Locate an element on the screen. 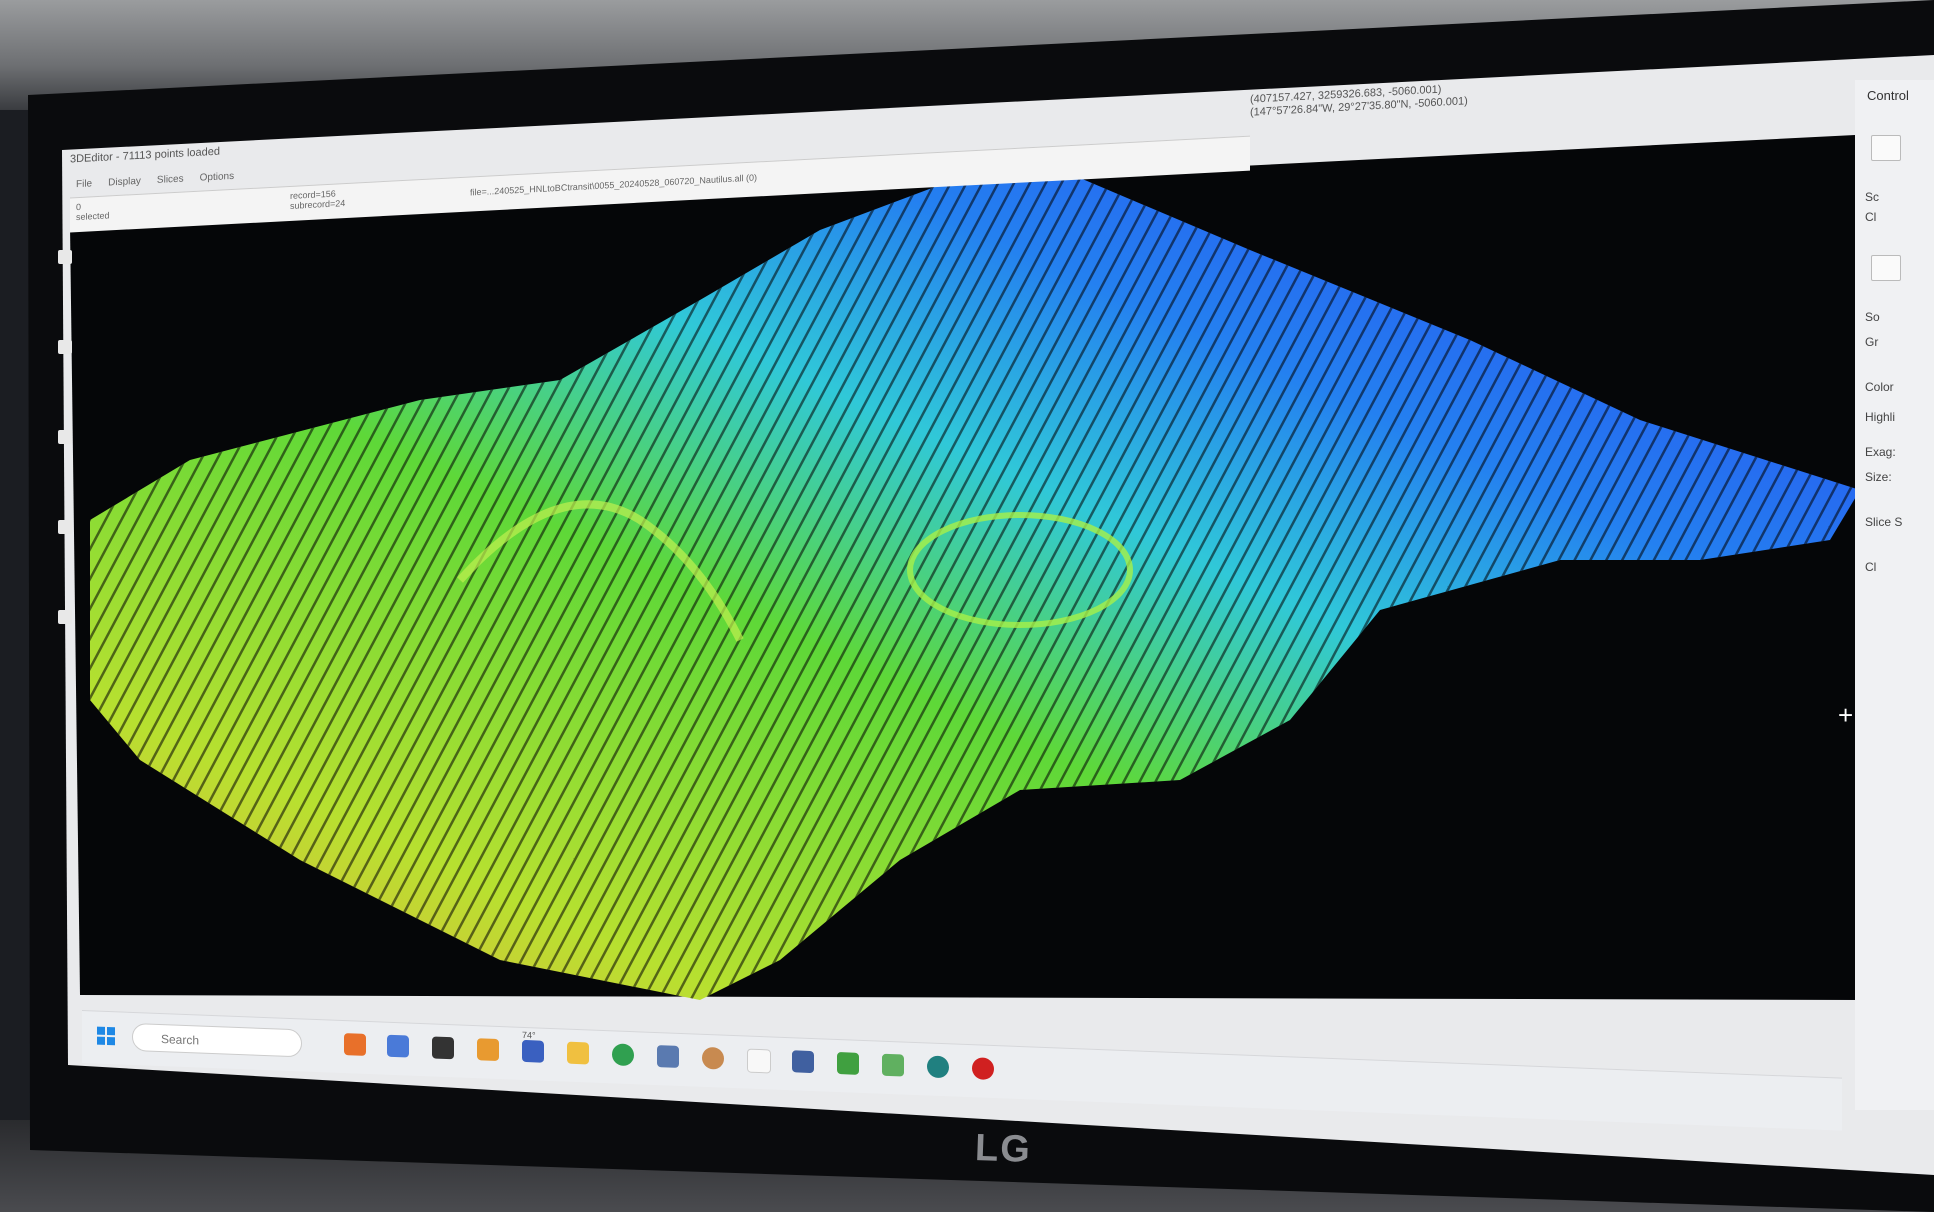  menu-slices: Slices is located at coordinates (170, 180).